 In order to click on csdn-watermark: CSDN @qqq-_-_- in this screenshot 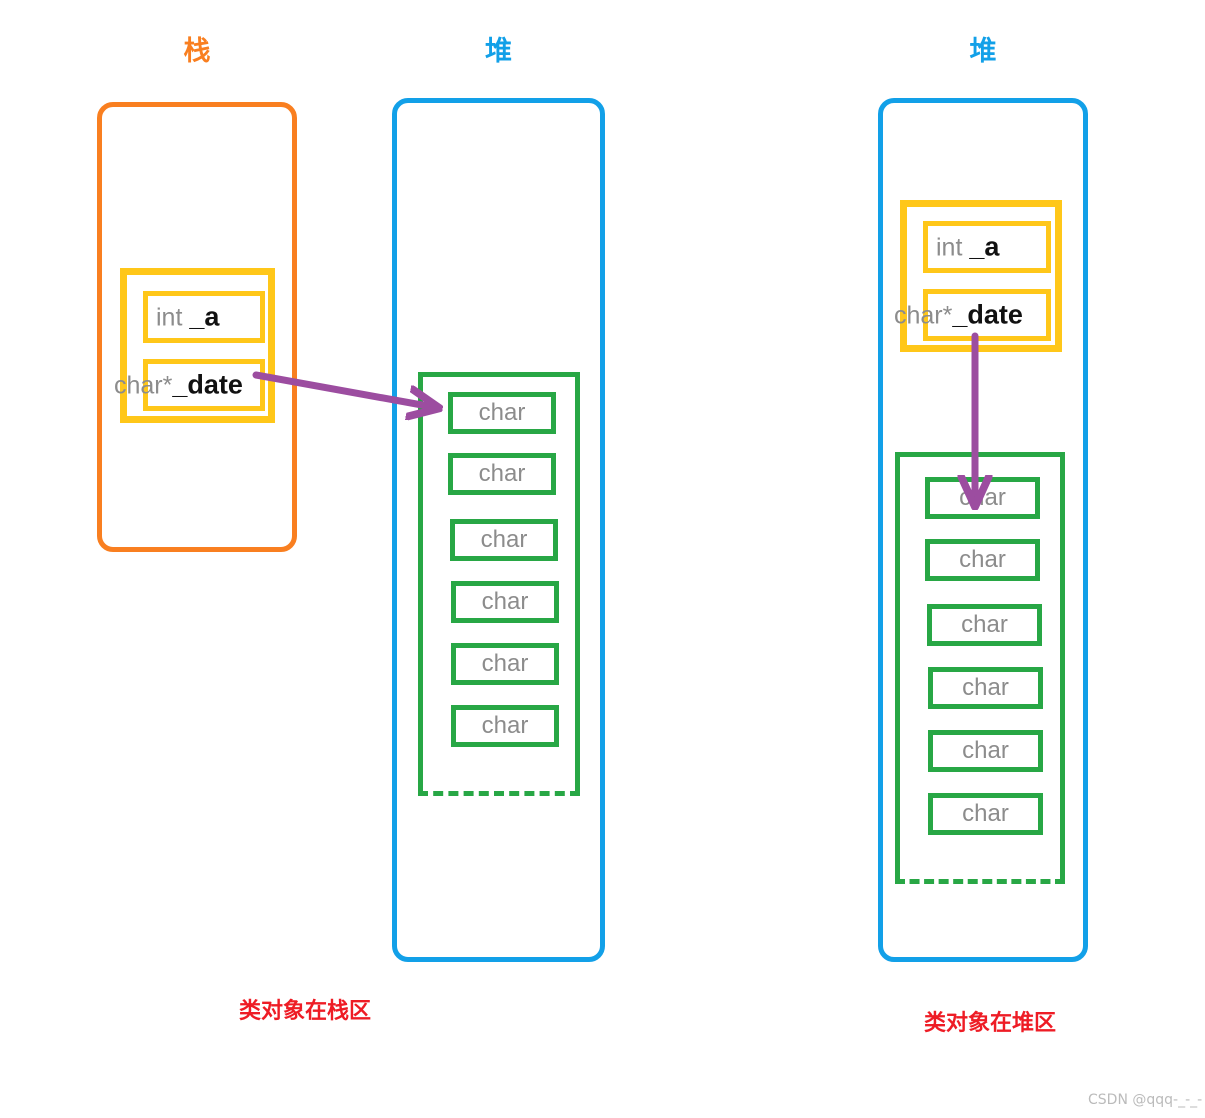, I will do `click(1145, 1100)`.